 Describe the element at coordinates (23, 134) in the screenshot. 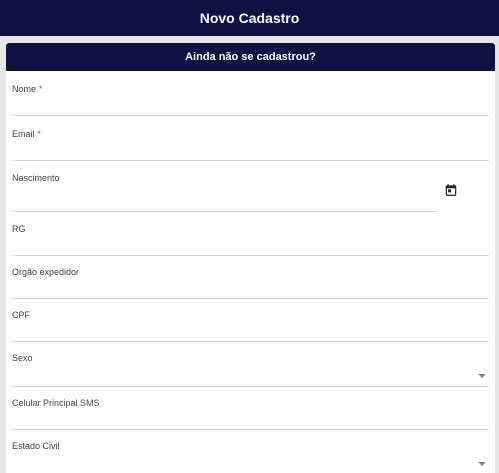

I see `email-label: Email` at that location.